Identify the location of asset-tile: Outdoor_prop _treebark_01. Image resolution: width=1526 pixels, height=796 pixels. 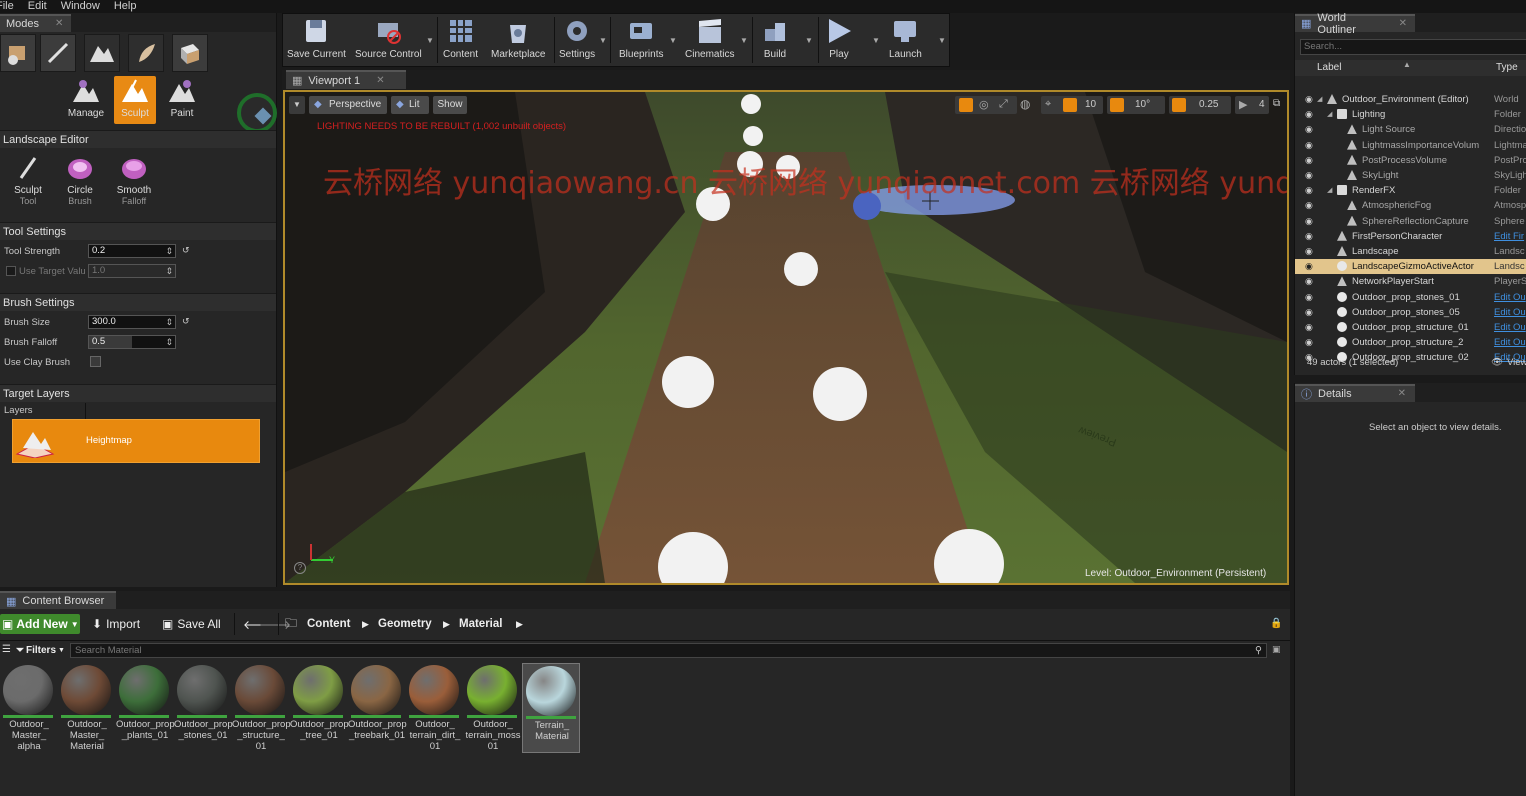
(377, 708).